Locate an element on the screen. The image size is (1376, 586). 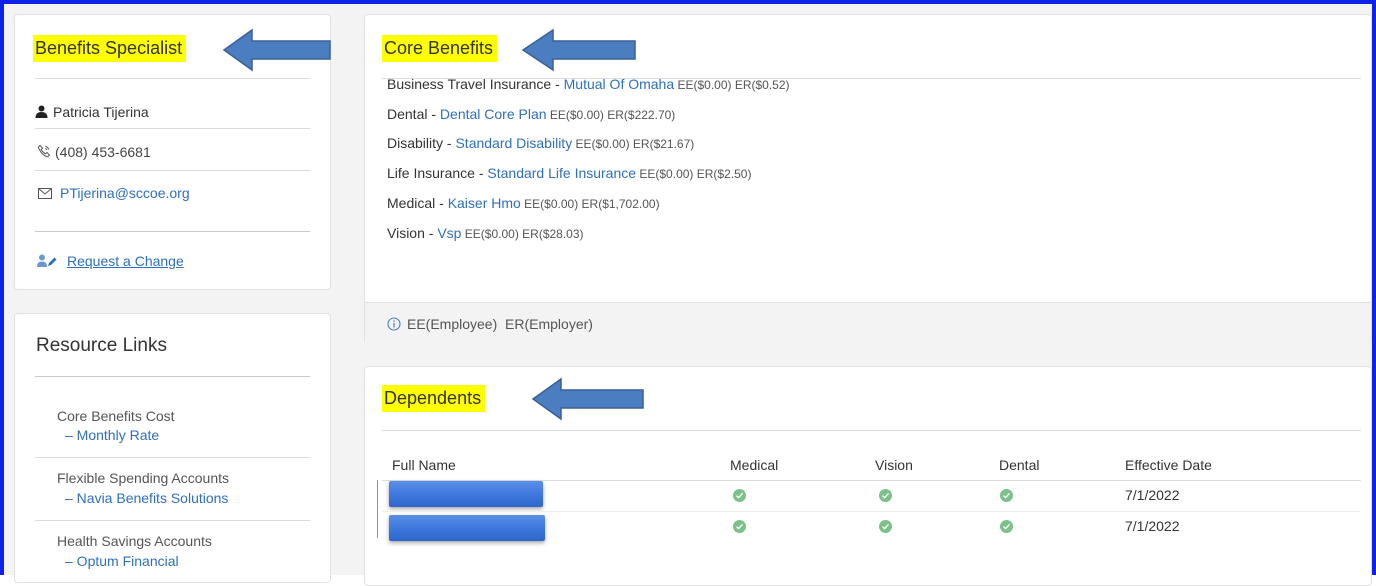
benefit-amounts: EE($0.00) ER($21.67) is located at coordinates (633, 144).